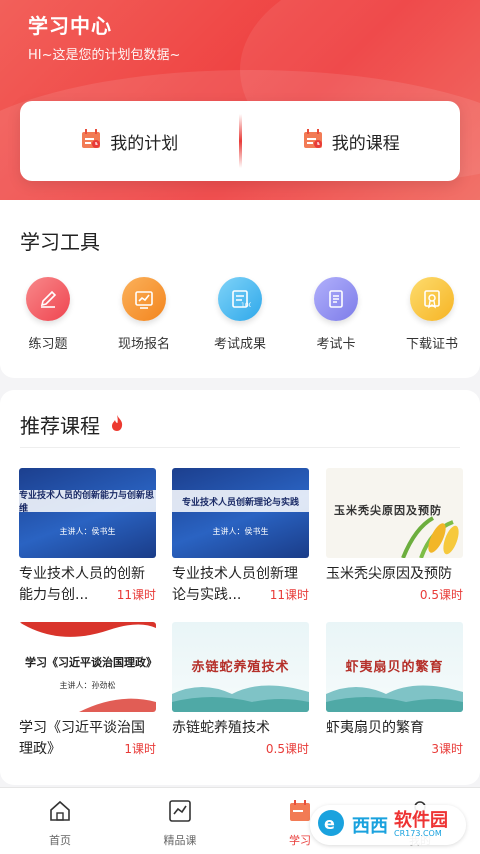  Describe the element at coordinates (48, 344) in the screenshot. I see `tool-label: 练习题` at that location.